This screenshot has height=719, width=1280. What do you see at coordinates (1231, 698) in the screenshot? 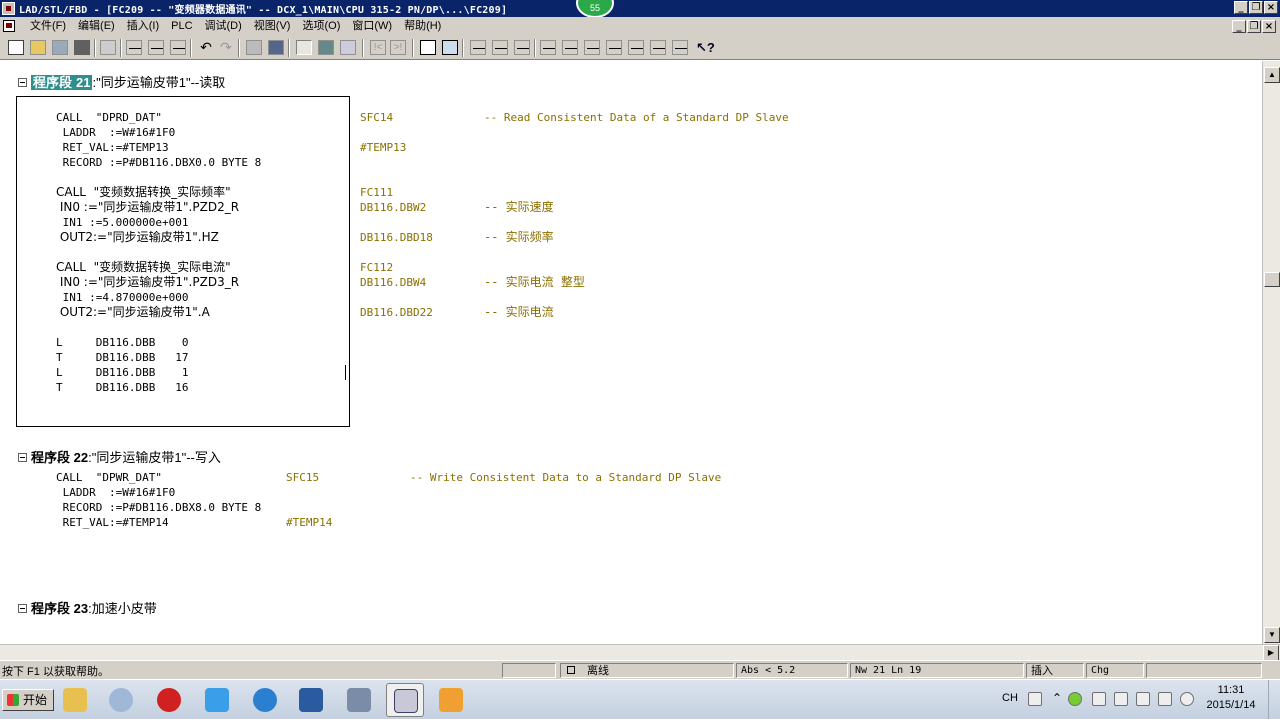
I see `clock: 11:31 2015/1/14` at bounding box center [1231, 698].